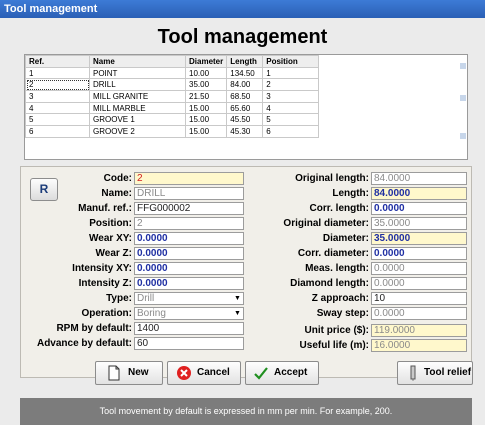 The width and height of the screenshot is (485, 425). I want to click on accept-button: Accept, so click(282, 373).